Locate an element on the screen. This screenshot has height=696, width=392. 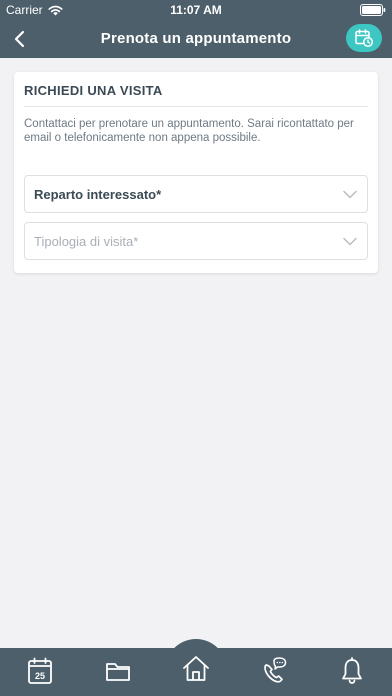
card-title: RICHIEDI UNA VISITA is located at coordinates (93, 90).